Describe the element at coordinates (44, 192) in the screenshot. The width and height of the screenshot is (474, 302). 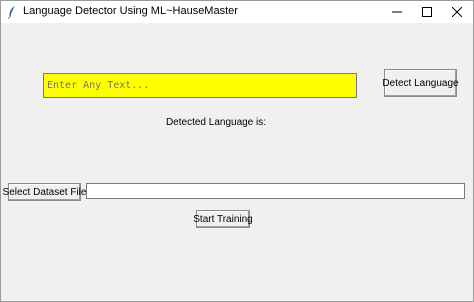
I see `select-dataset-button: Select Dataset File` at that location.